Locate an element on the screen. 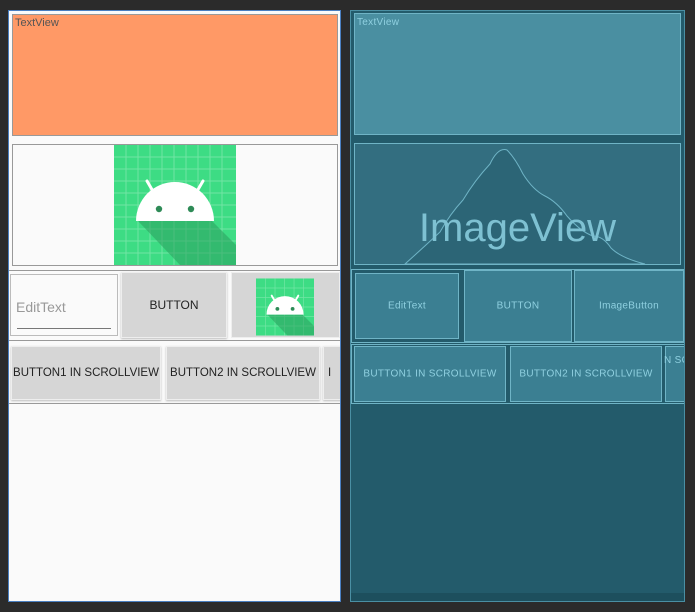  blueprint-edittext: EditText is located at coordinates (407, 306).